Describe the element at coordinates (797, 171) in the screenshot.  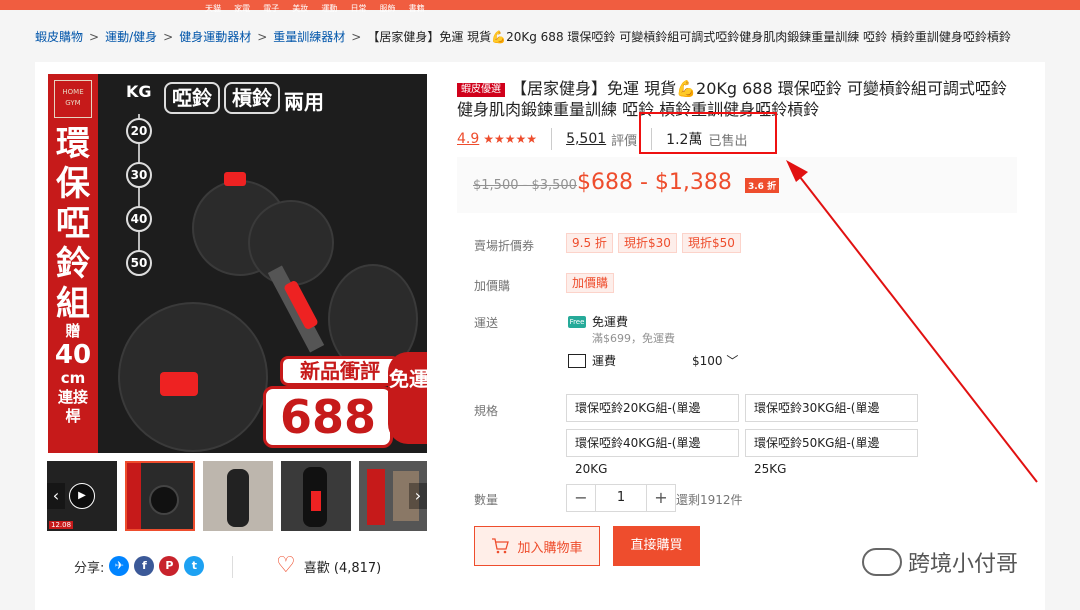
I see `annotation-arrow-head` at that location.